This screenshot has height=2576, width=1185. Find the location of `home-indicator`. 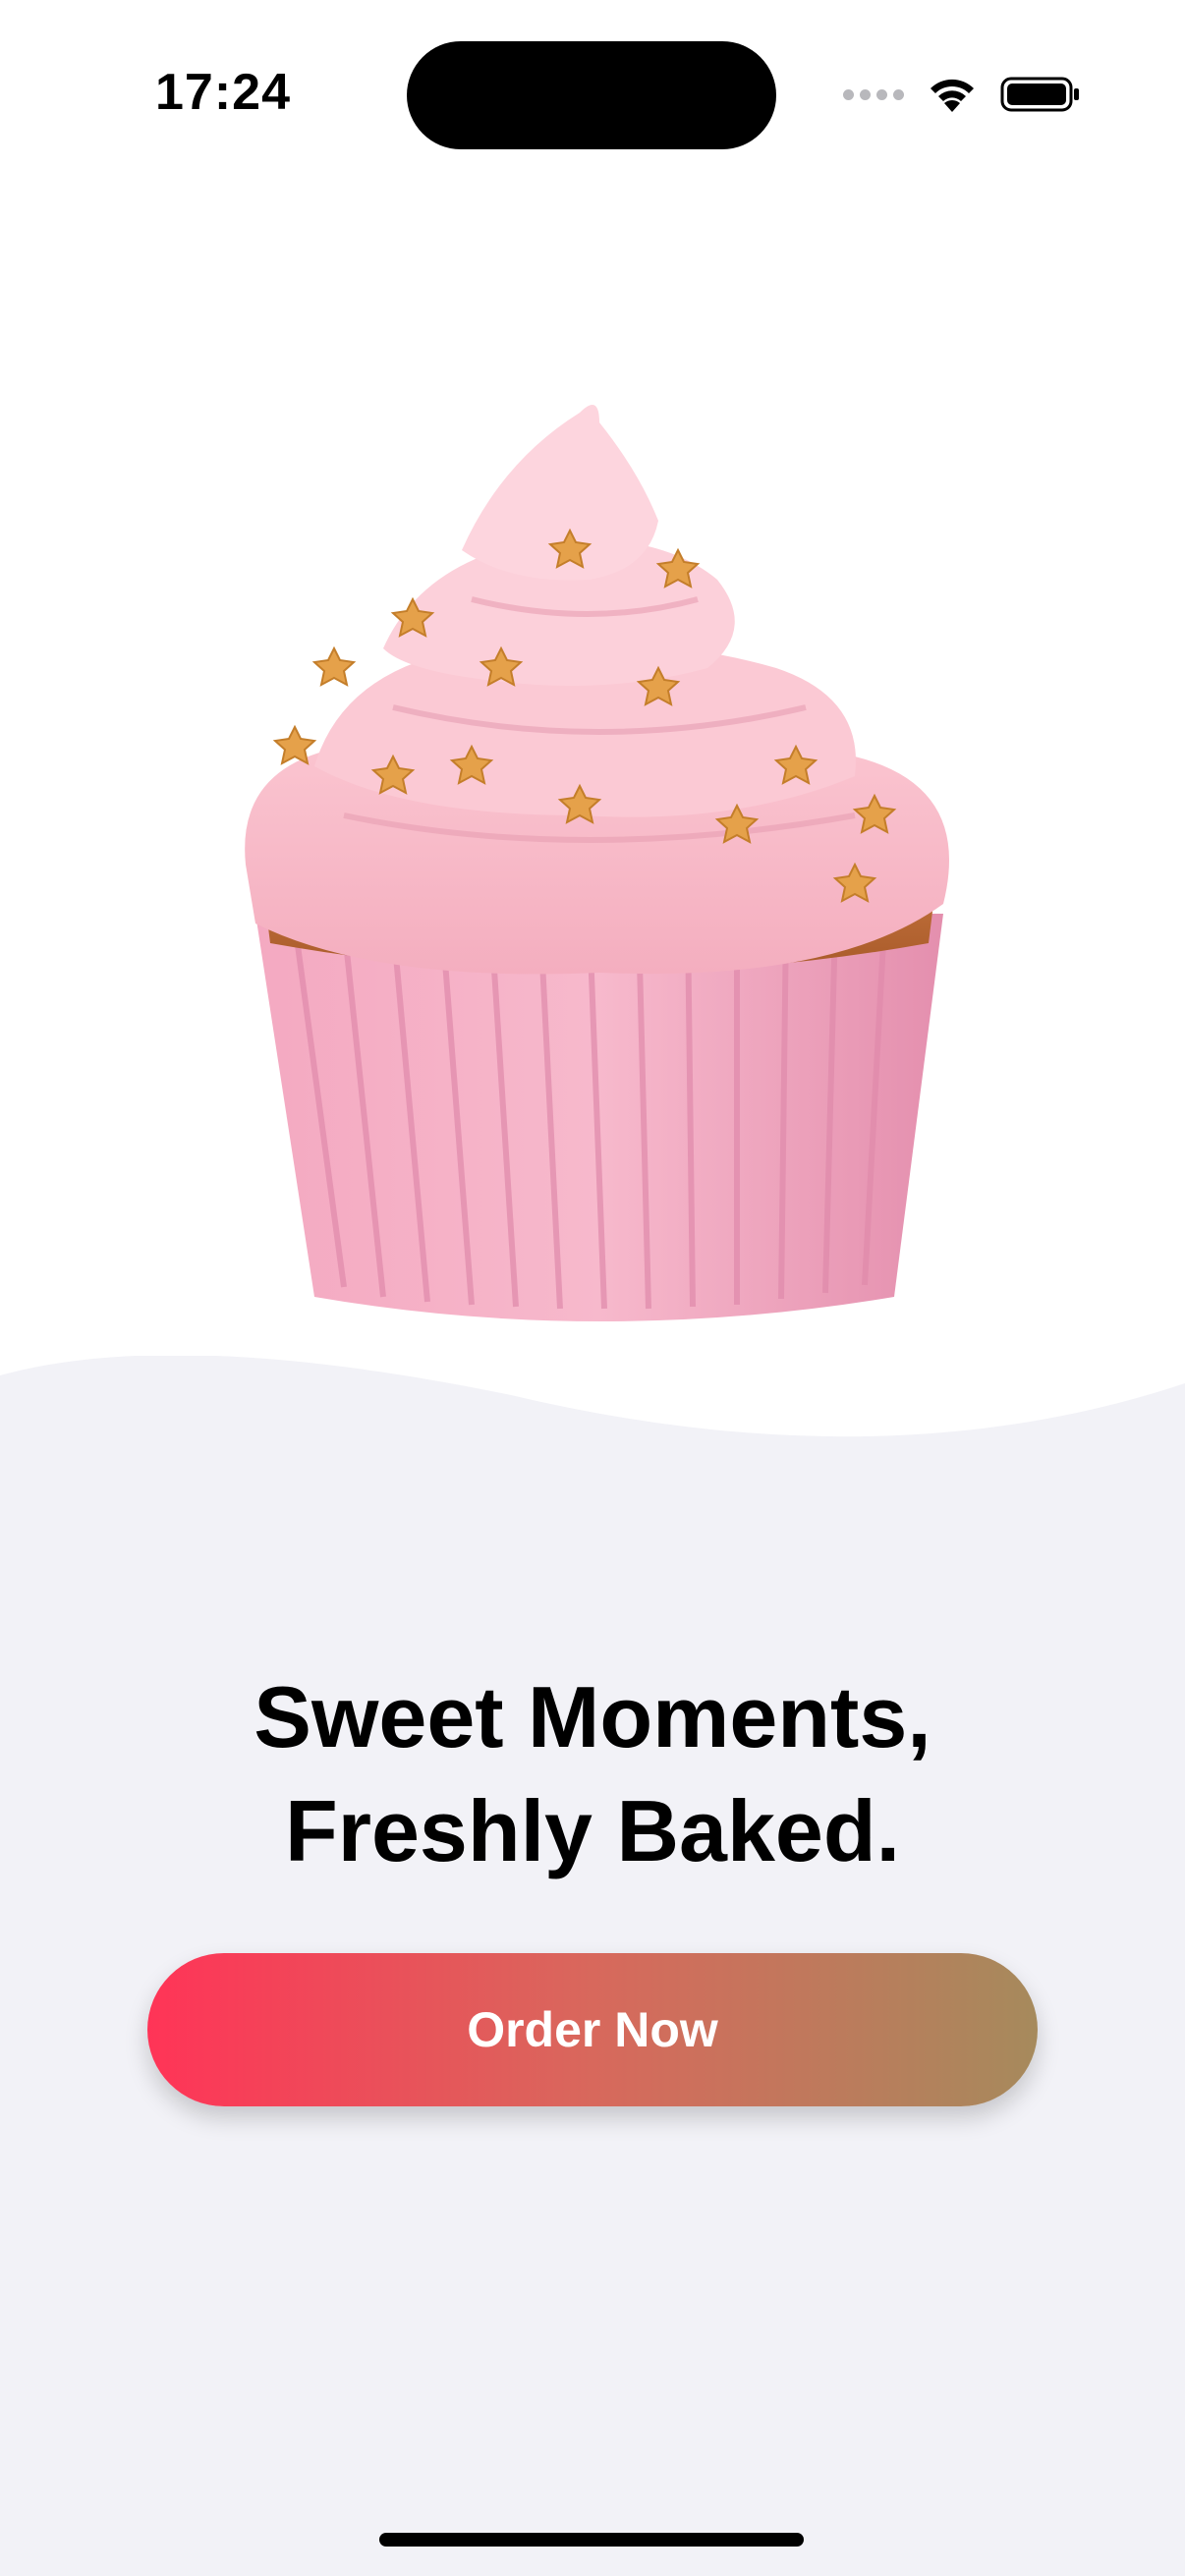

home-indicator is located at coordinates (592, 2540).